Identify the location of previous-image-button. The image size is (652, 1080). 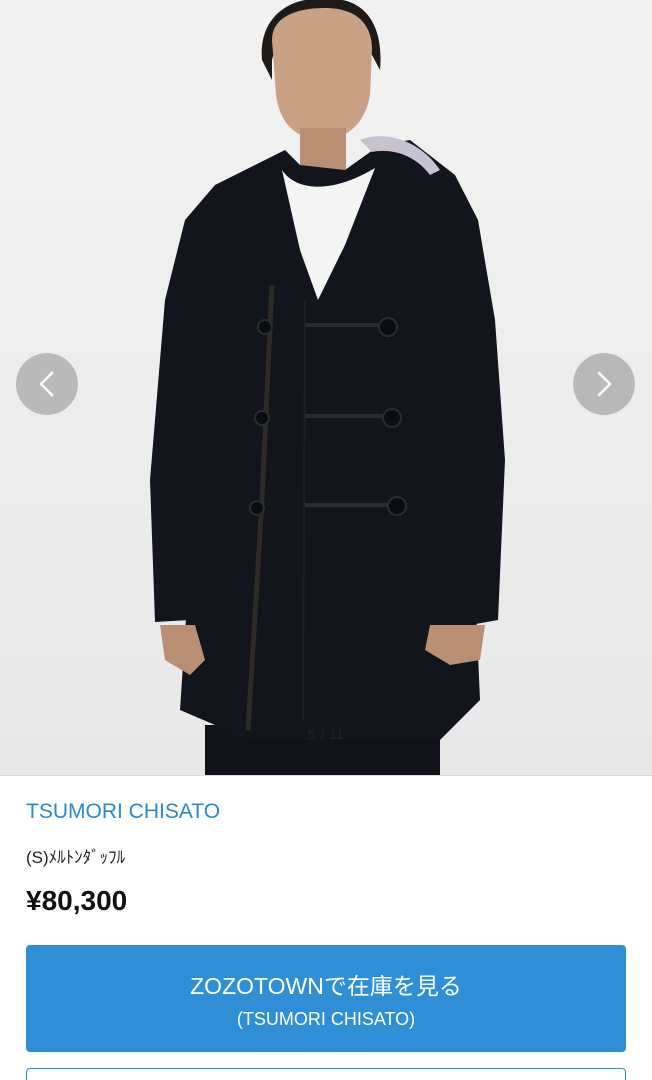
(47, 384).